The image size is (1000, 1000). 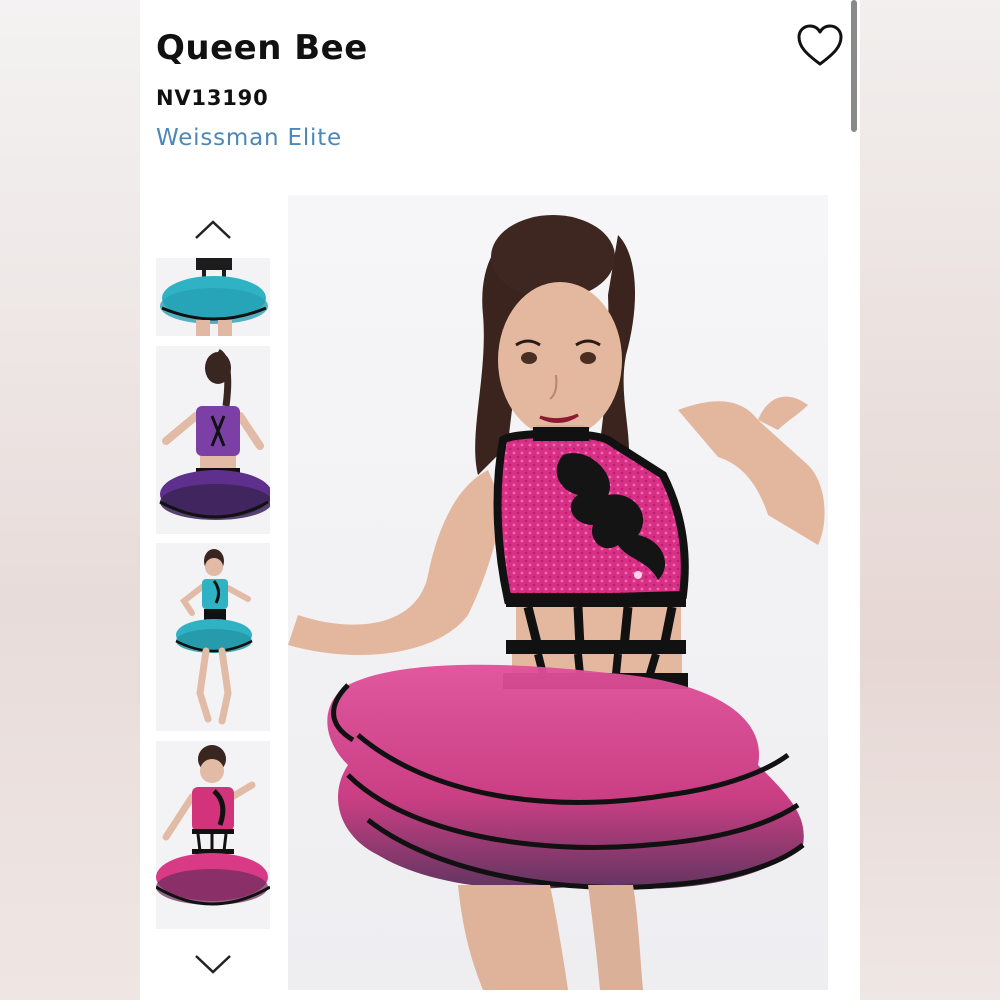 What do you see at coordinates (212, 98) in the screenshot?
I see `product-sku: NV13190` at bounding box center [212, 98].